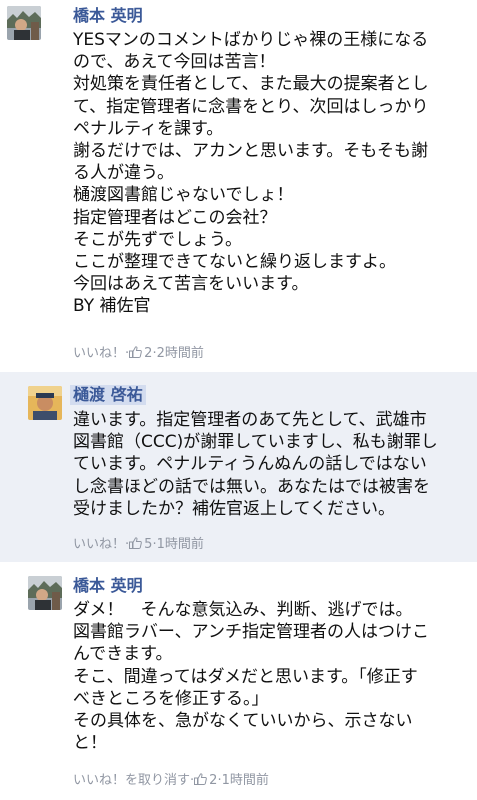  What do you see at coordinates (243, 720) in the screenshot?
I see `comment-line: その具体を、急がなくていいから、示さない` at bounding box center [243, 720].